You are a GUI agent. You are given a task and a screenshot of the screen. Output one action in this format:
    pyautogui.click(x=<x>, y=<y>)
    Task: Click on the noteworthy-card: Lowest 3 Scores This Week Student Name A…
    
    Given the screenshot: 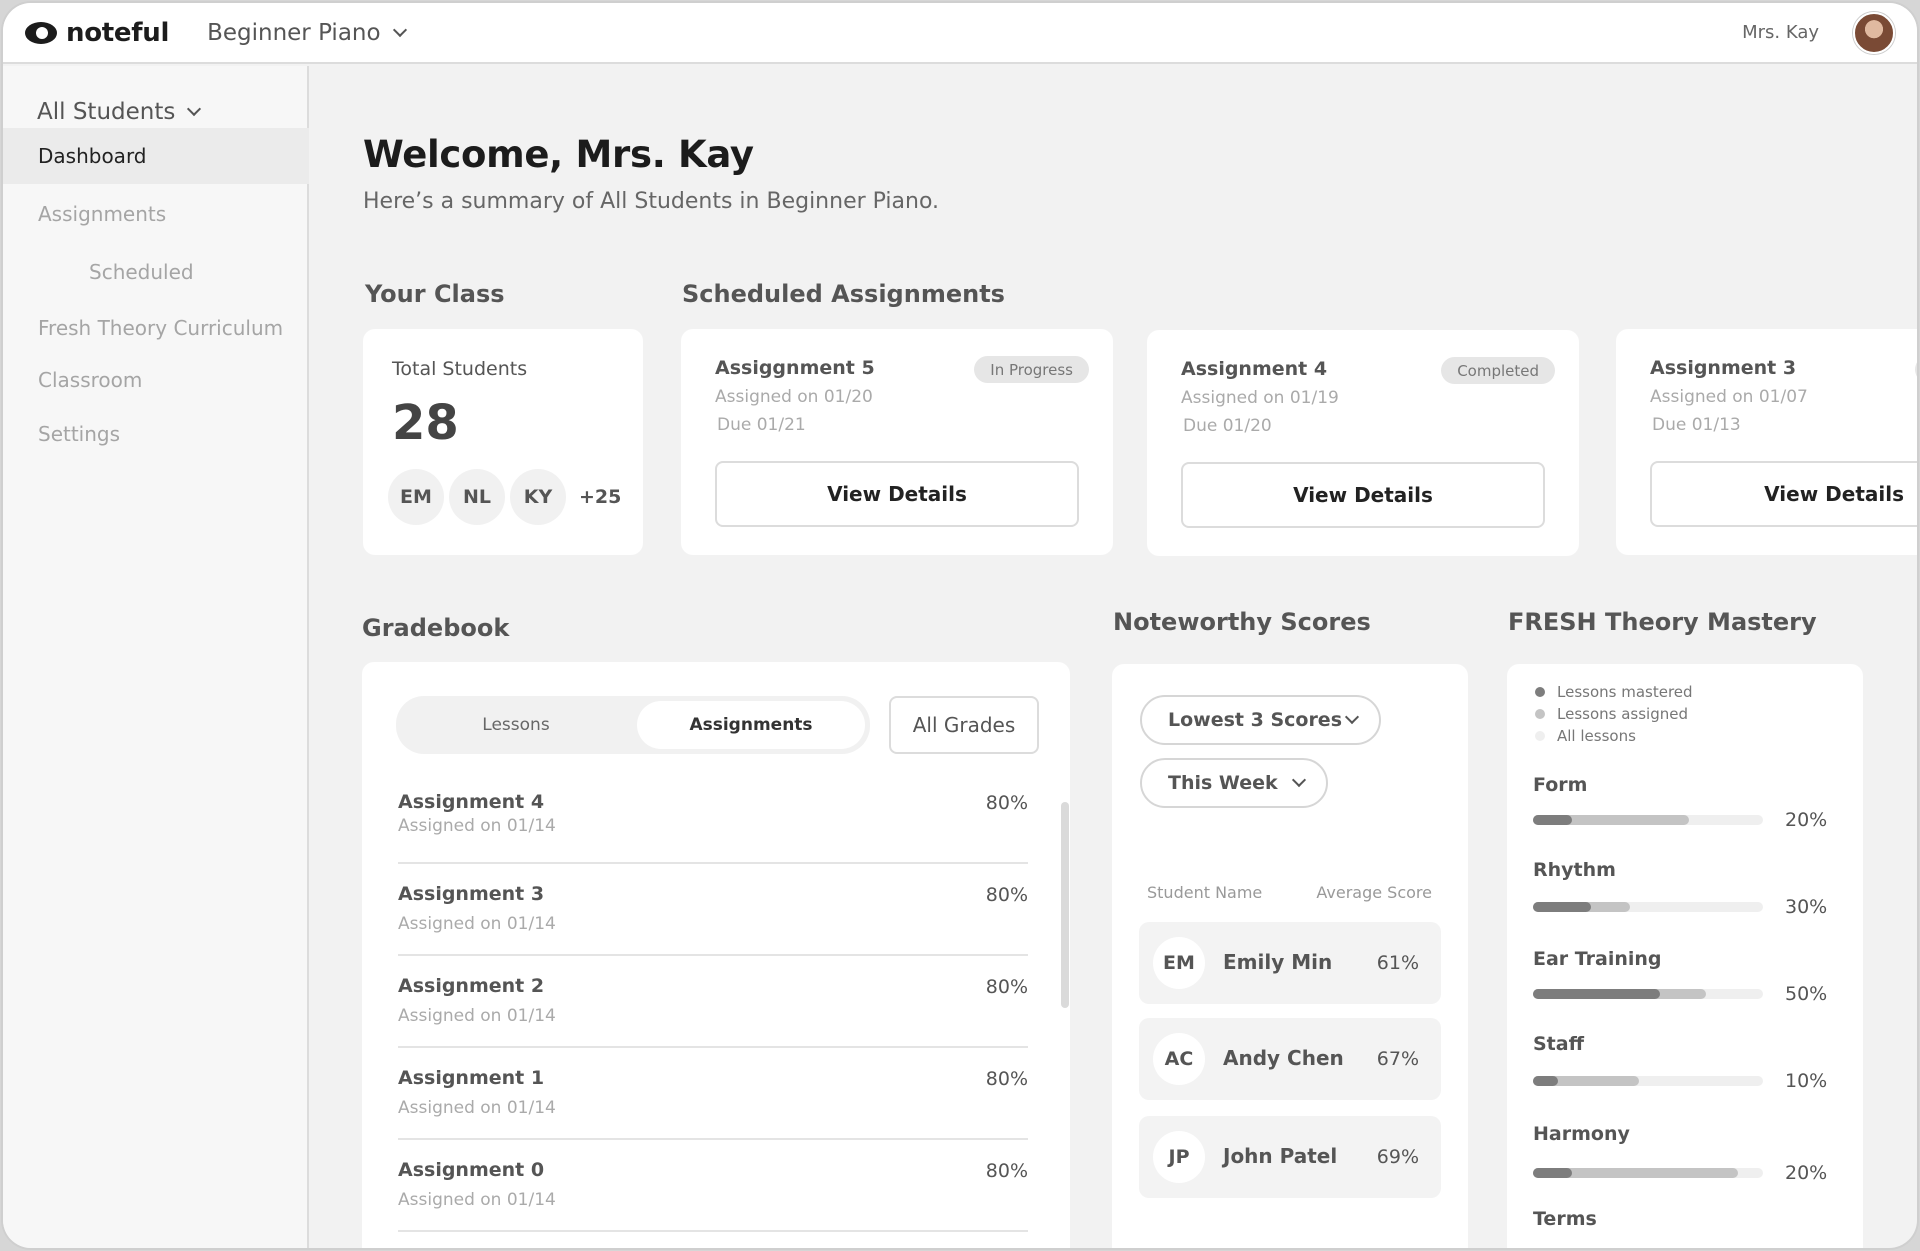 What is the action you would take?
    pyautogui.click(x=1290, y=956)
    